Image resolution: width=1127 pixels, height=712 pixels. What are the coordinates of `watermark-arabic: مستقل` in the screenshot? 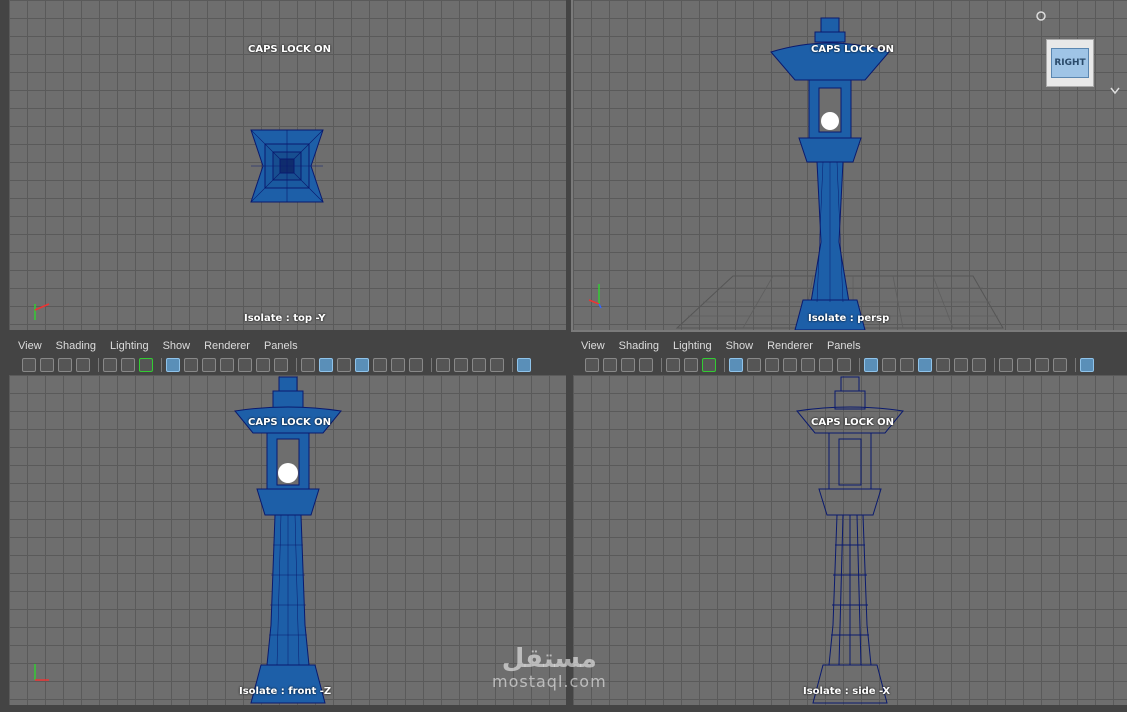 It's located at (549, 659).